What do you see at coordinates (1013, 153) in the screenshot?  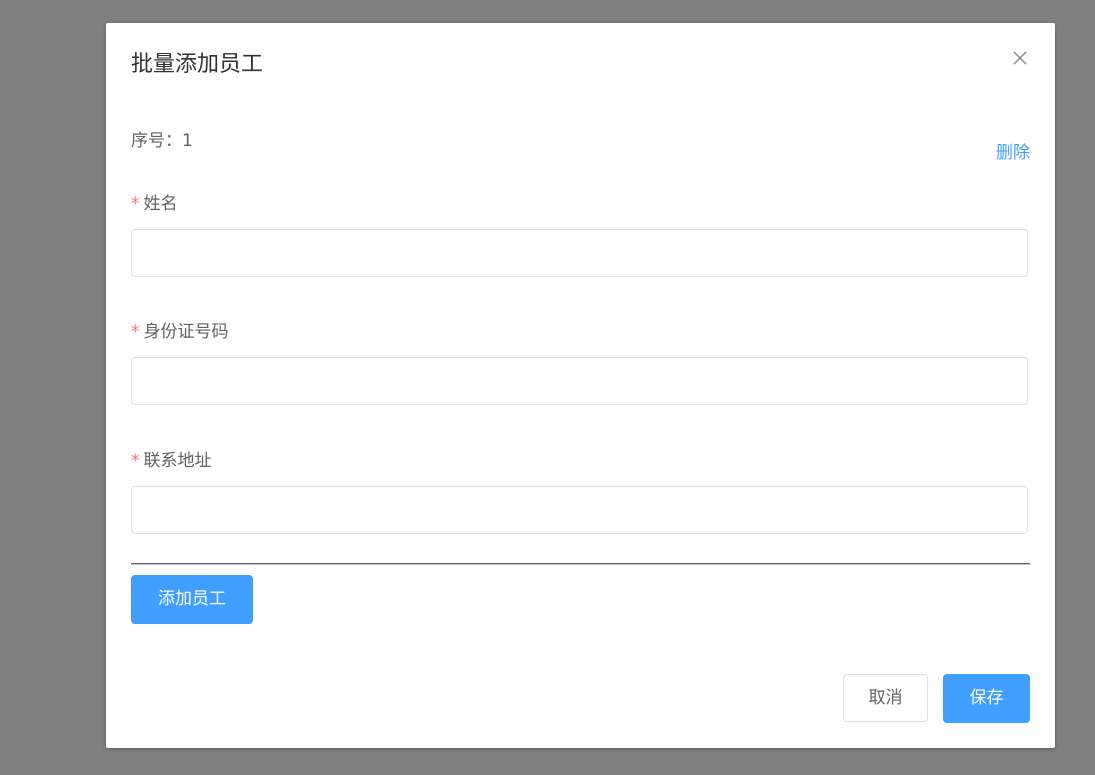 I see `delete-link: 删除` at bounding box center [1013, 153].